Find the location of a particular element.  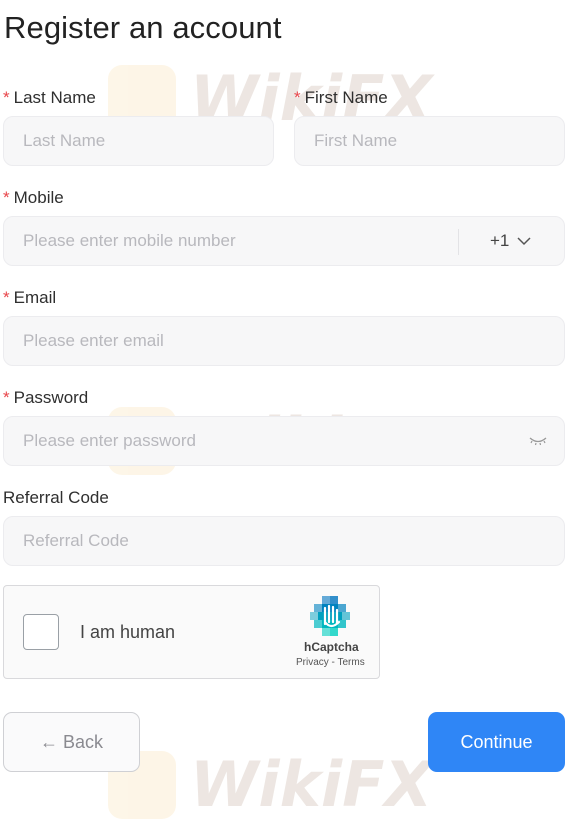

captcha-text: I am human is located at coordinates (128, 632).